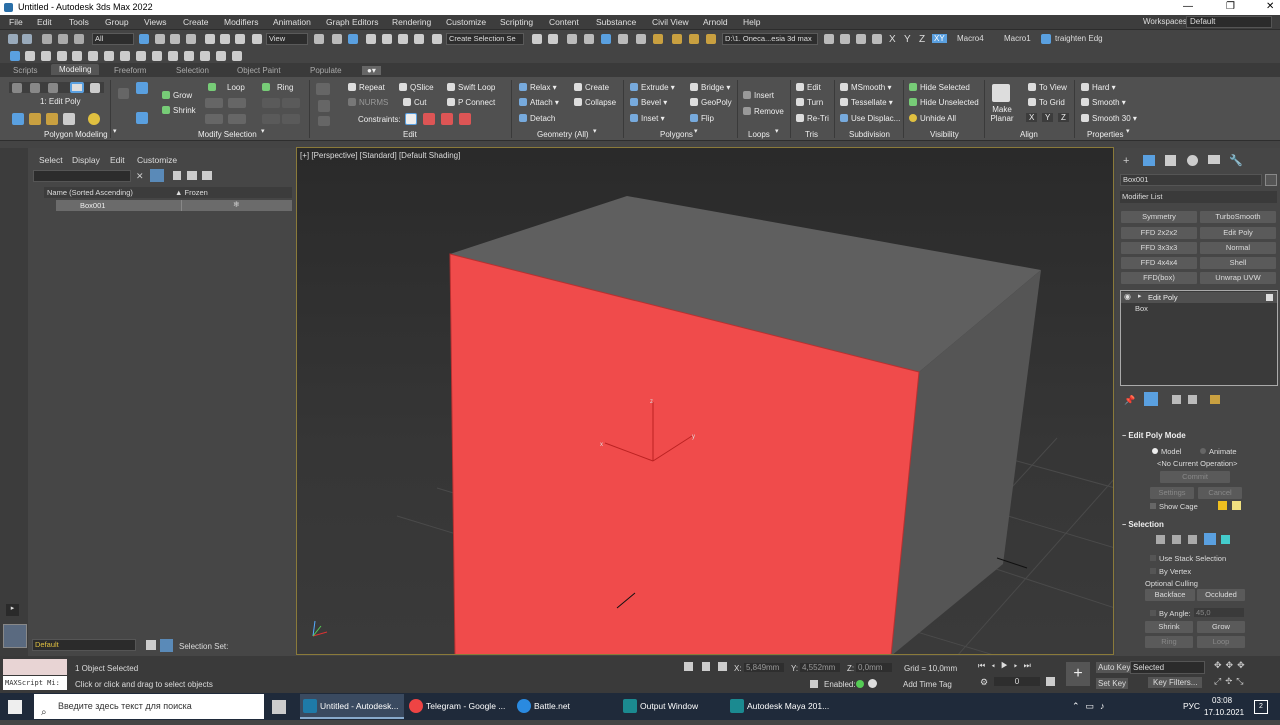 The height and width of the screenshot is (725, 1280). What do you see at coordinates (69, 119) in the screenshot?
I see `remove-modifier-icon` at bounding box center [69, 119].